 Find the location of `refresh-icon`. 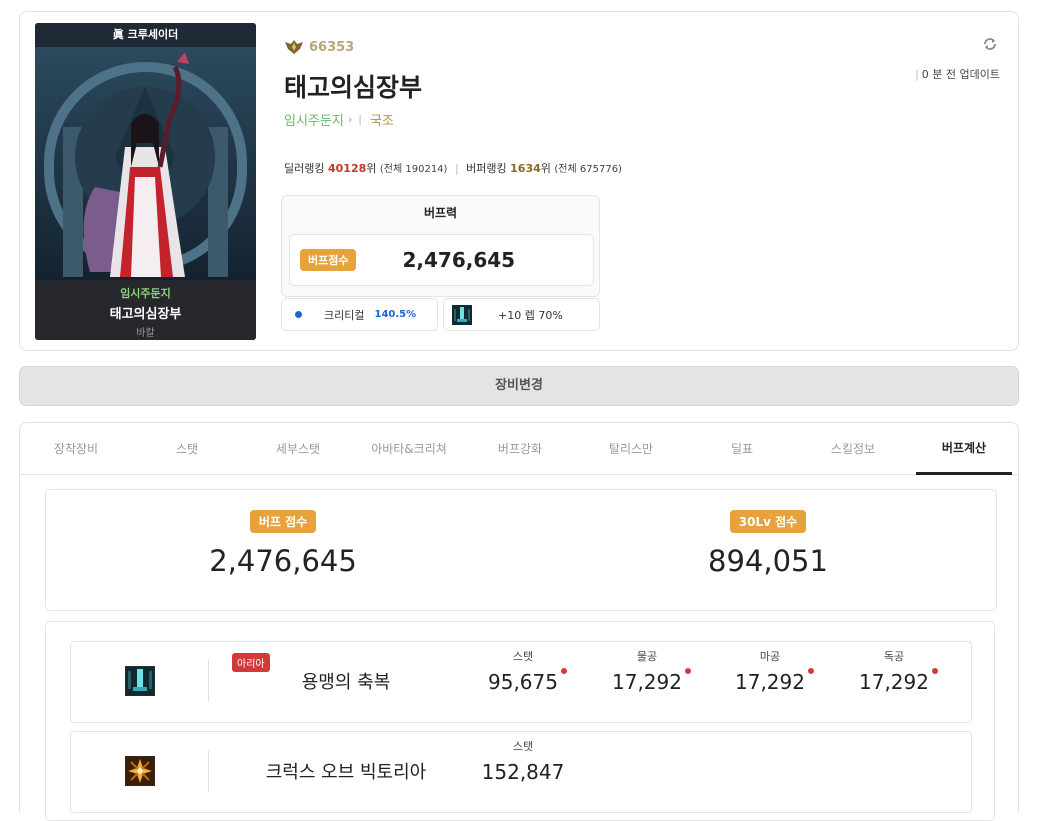

refresh-icon is located at coordinates (990, 44).